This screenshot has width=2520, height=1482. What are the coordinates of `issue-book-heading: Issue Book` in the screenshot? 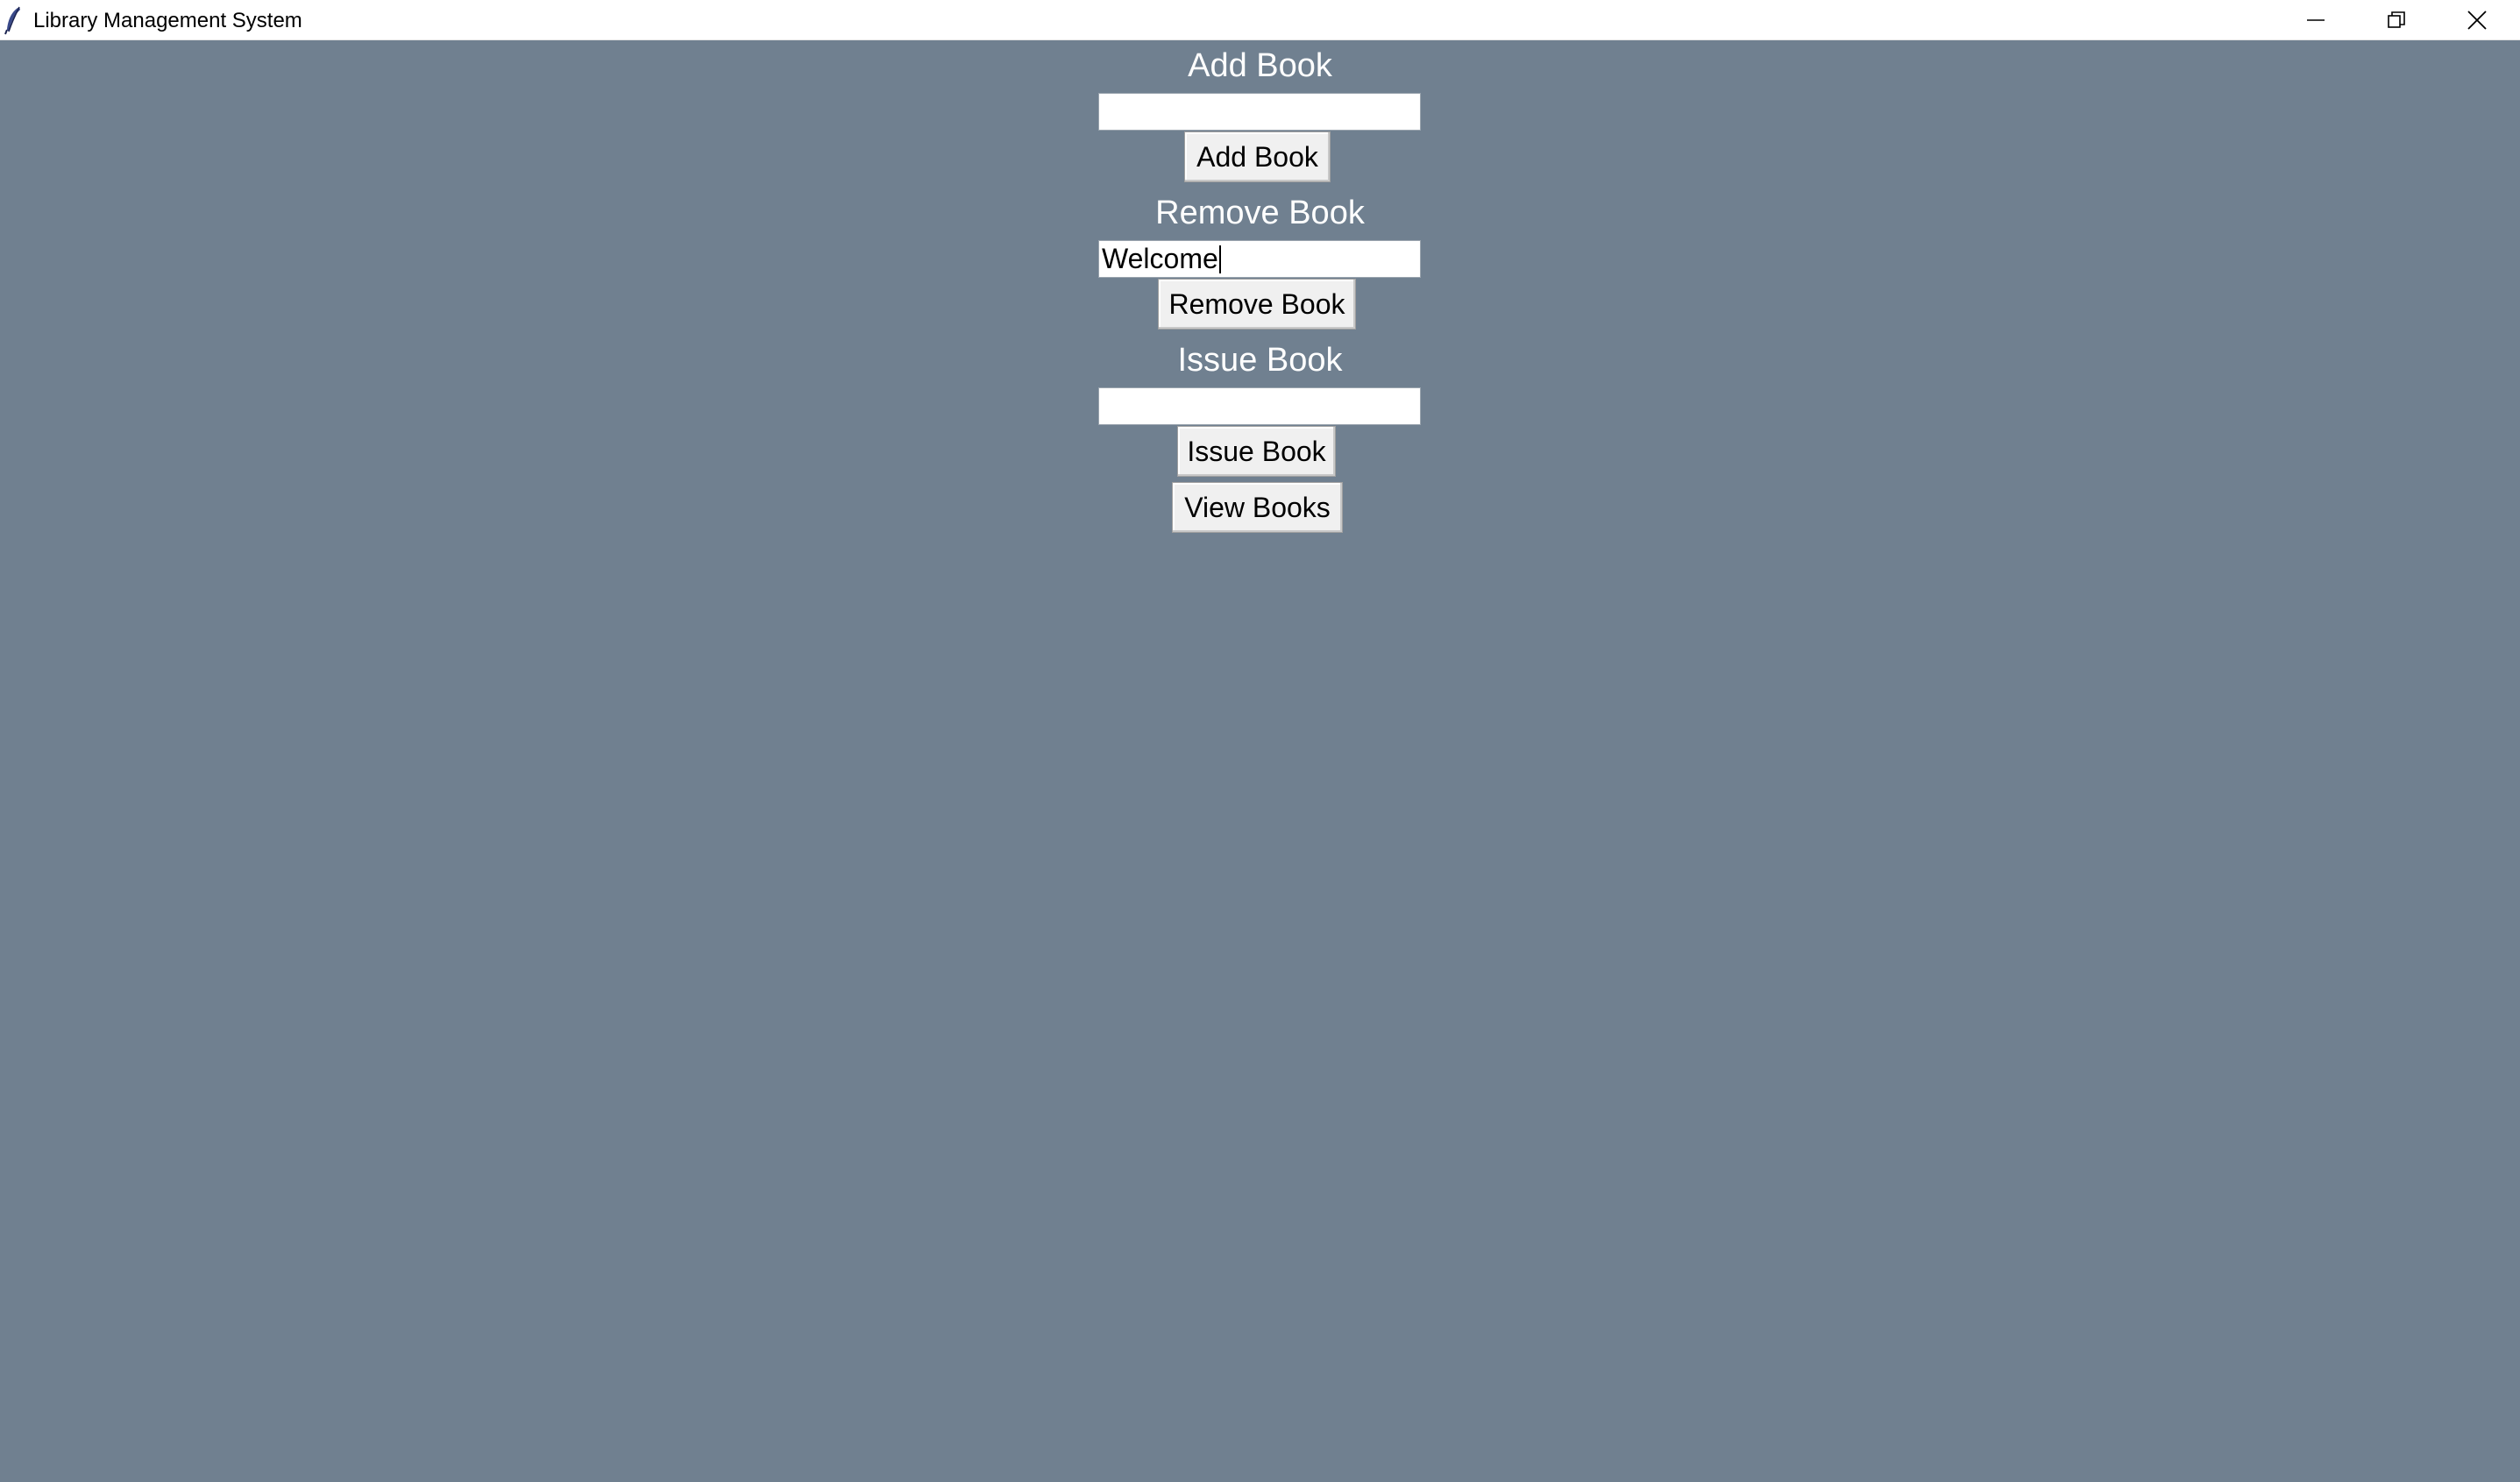 It's located at (1260, 360).